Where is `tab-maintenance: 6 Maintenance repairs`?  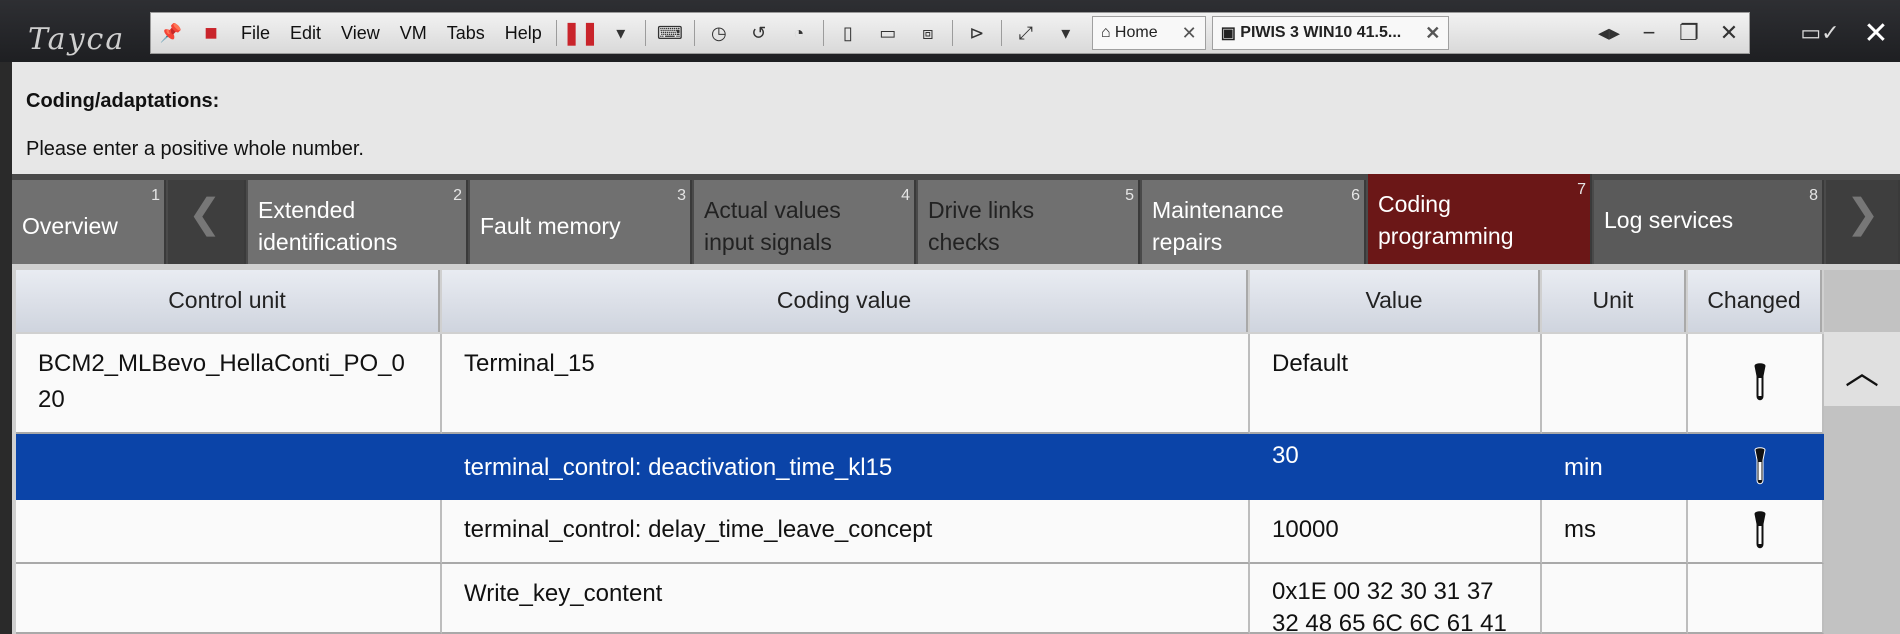 tab-maintenance: 6 Maintenance repairs is located at coordinates (1254, 222).